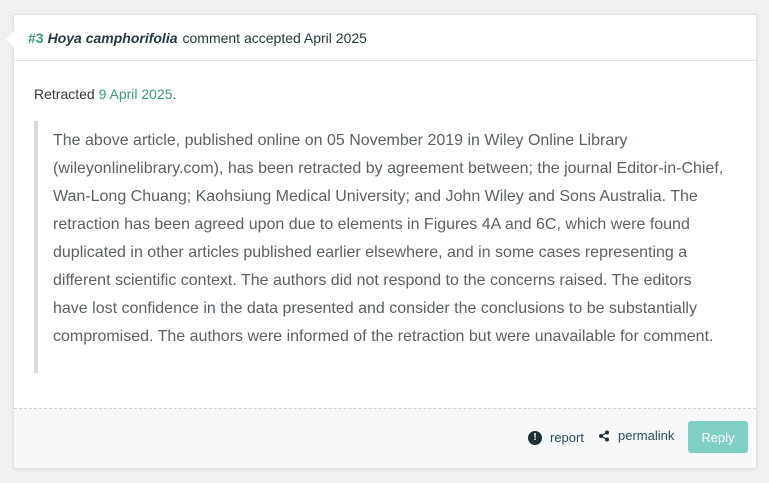 This screenshot has width=769, height=483. What do you see at coordinates (36, 38) in the screenshot?
I see `comment-number: #3` at bounding box center [36, 38].